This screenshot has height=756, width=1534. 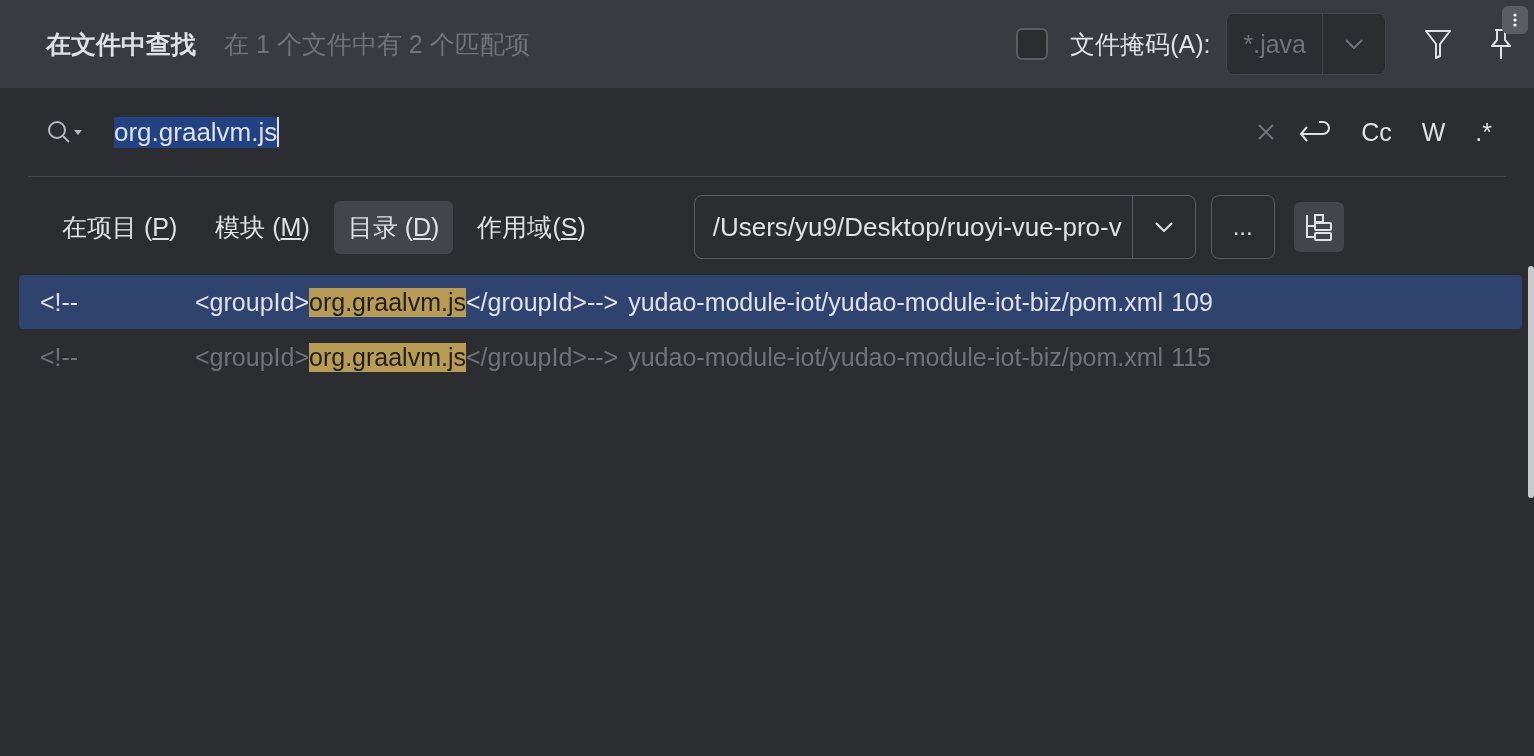 I want to click on result-row: <!-- <groupId>org.graalvm.js</groupId>--> yudao-module-iot/yudao-module-iot-biz/pom.xml 109, so click(x=770, y=302).